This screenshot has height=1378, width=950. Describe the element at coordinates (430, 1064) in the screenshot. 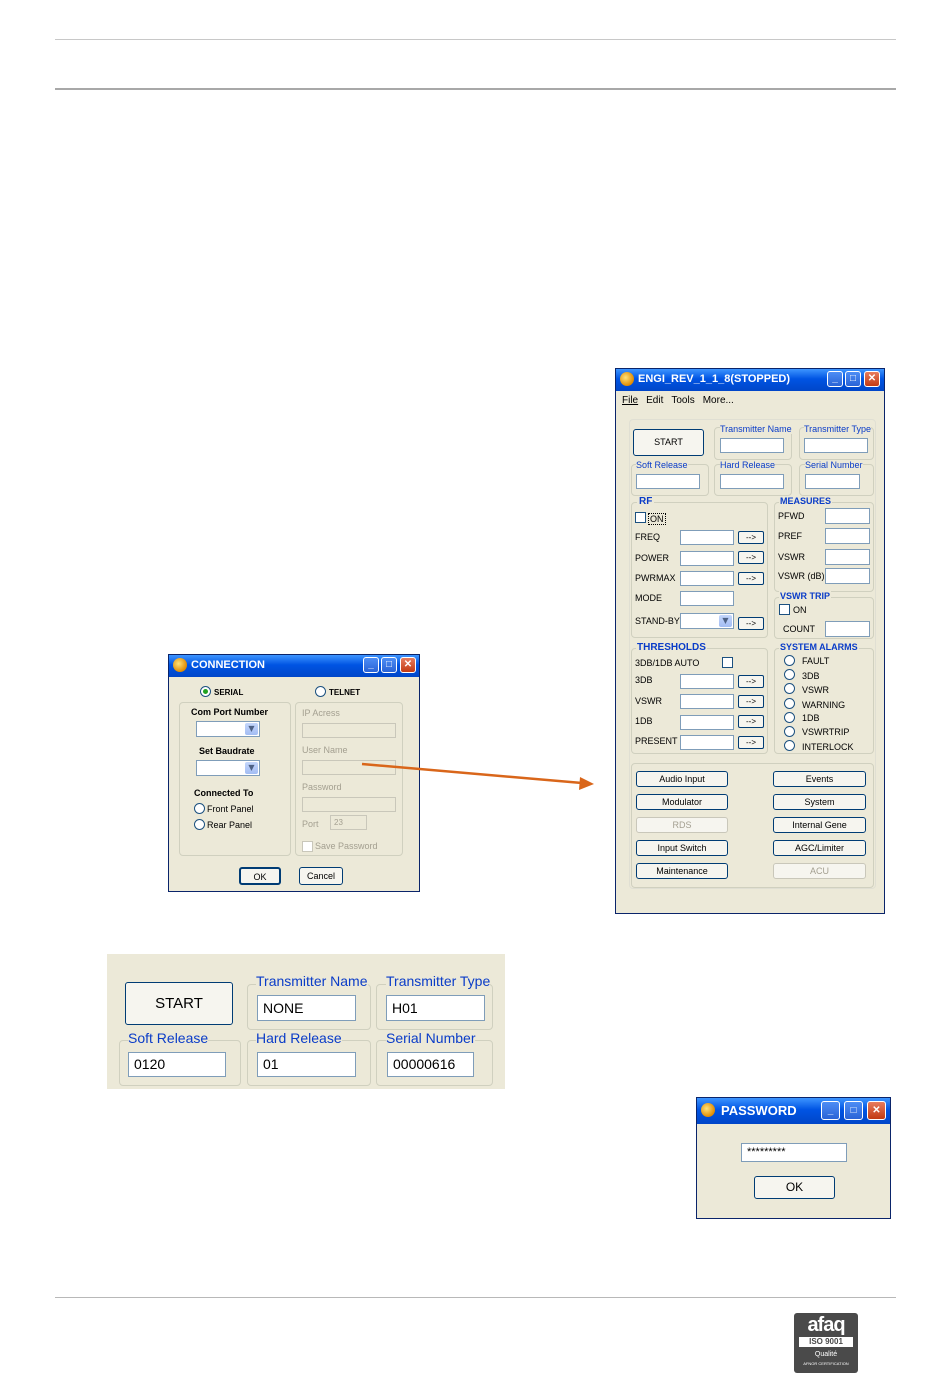

I see `zoom-serial-number-field: 00000616` at that location.